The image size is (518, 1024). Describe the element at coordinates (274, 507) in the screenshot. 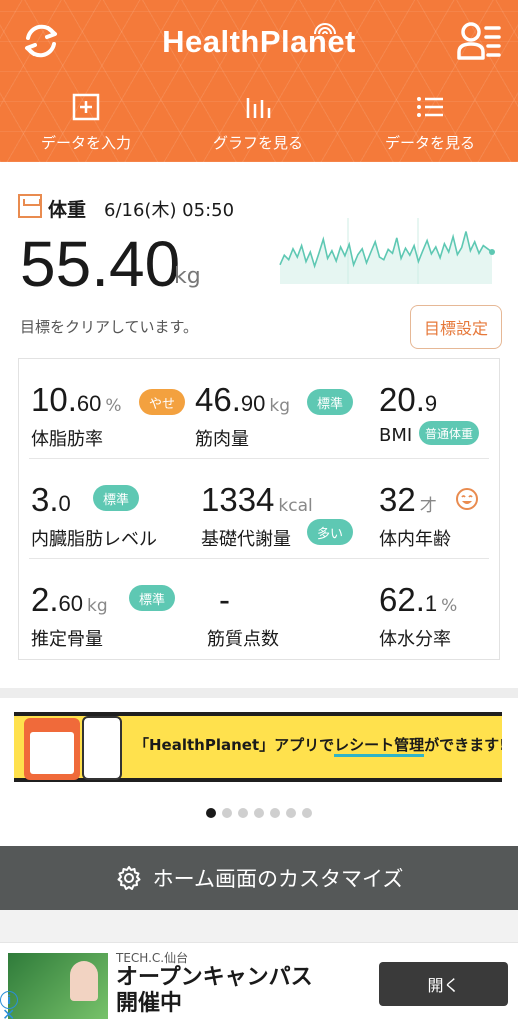

I see `metric-basal-metabolism: 1334 kcal 基礎代謝量 多い` at that location.